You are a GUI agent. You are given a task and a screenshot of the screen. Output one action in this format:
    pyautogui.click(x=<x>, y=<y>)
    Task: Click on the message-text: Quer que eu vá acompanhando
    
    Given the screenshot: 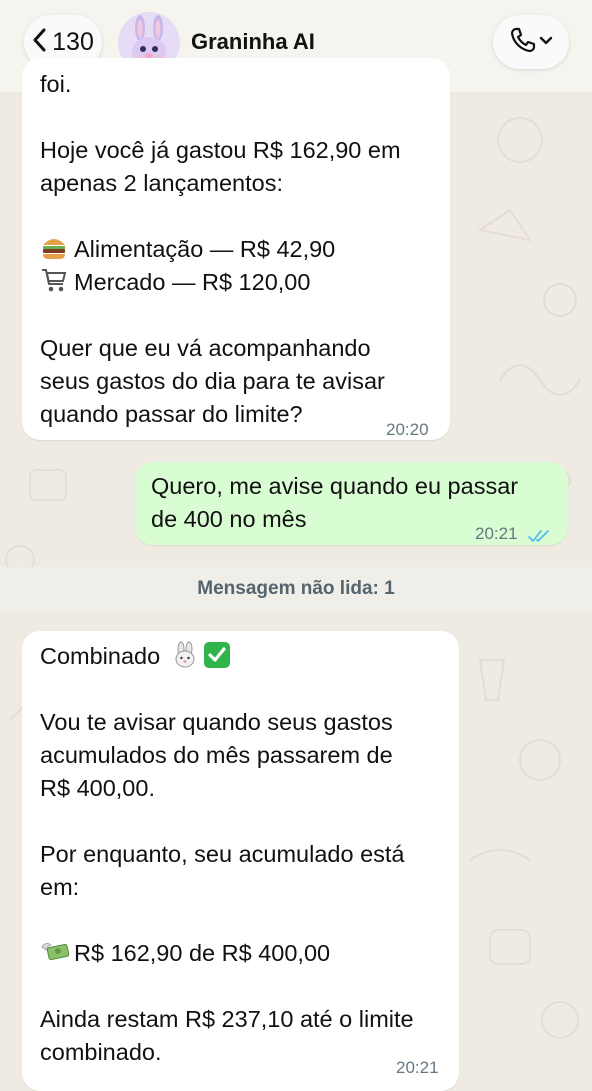 What is the action you would take?
    pyautogui.click(x=205, y=348)
    